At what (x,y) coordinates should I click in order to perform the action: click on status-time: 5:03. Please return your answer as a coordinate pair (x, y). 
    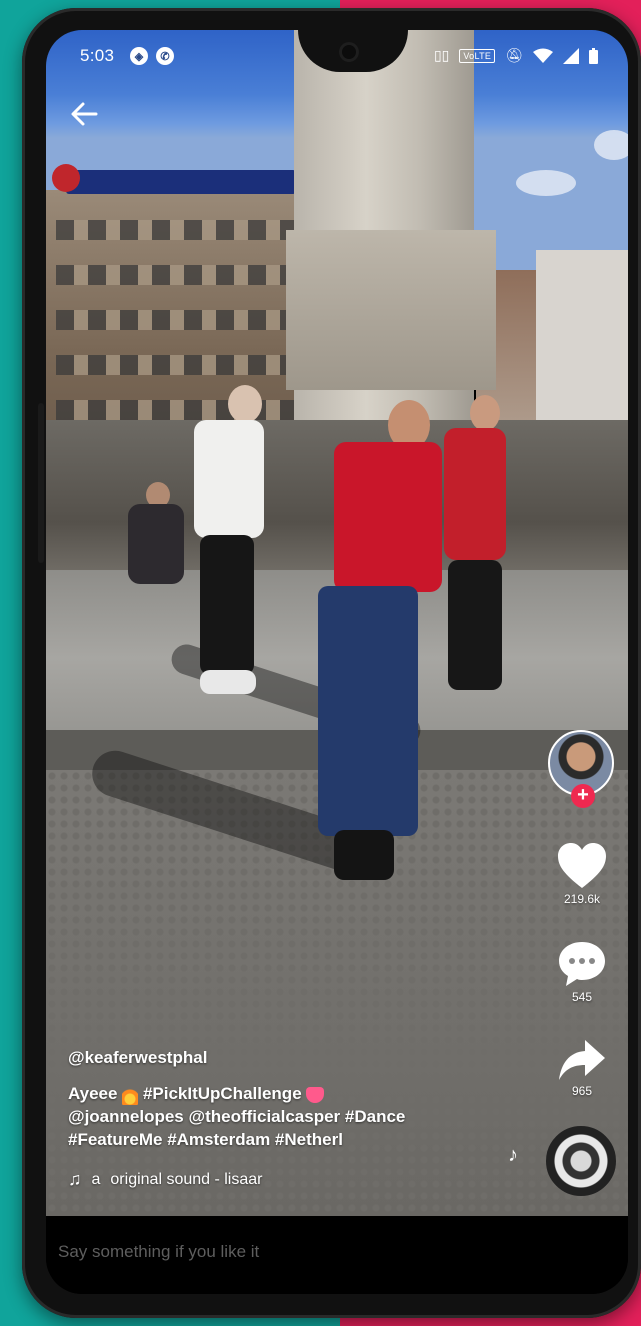
    Looking at the image, I should click on (97, 55).